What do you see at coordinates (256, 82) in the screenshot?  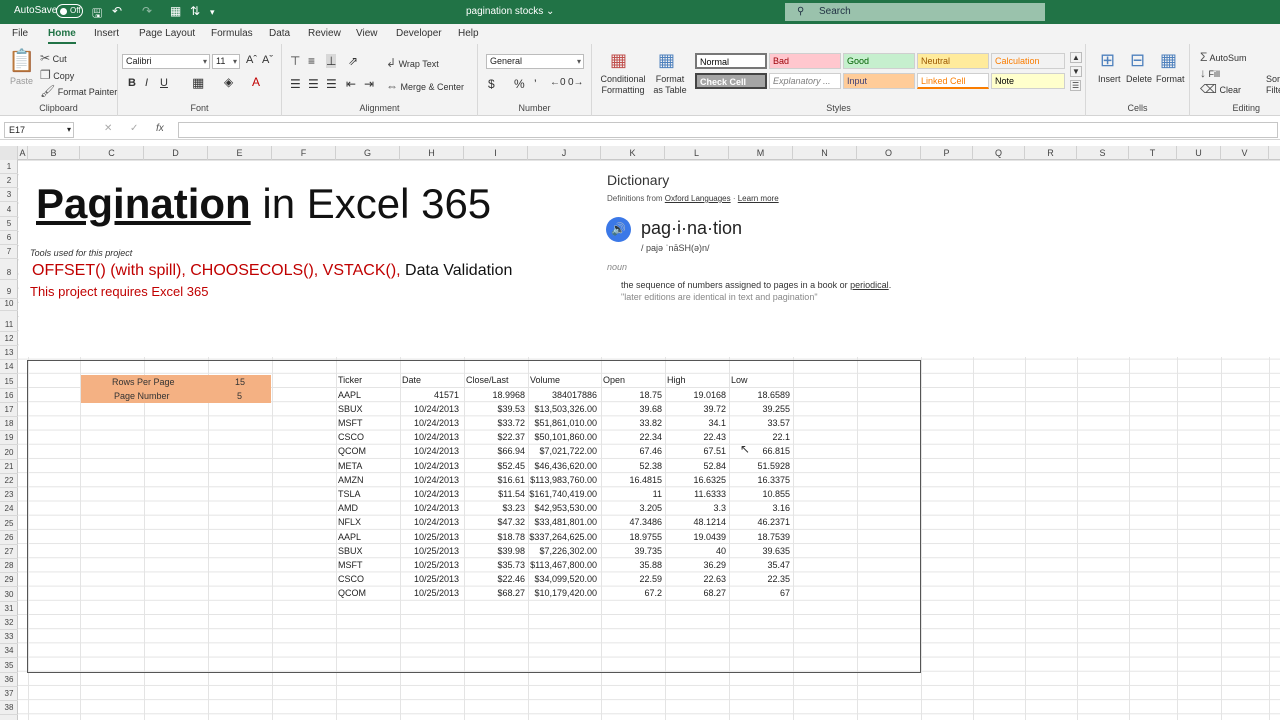 I see `font-color-icon: A` at bounding box center [256, 82].